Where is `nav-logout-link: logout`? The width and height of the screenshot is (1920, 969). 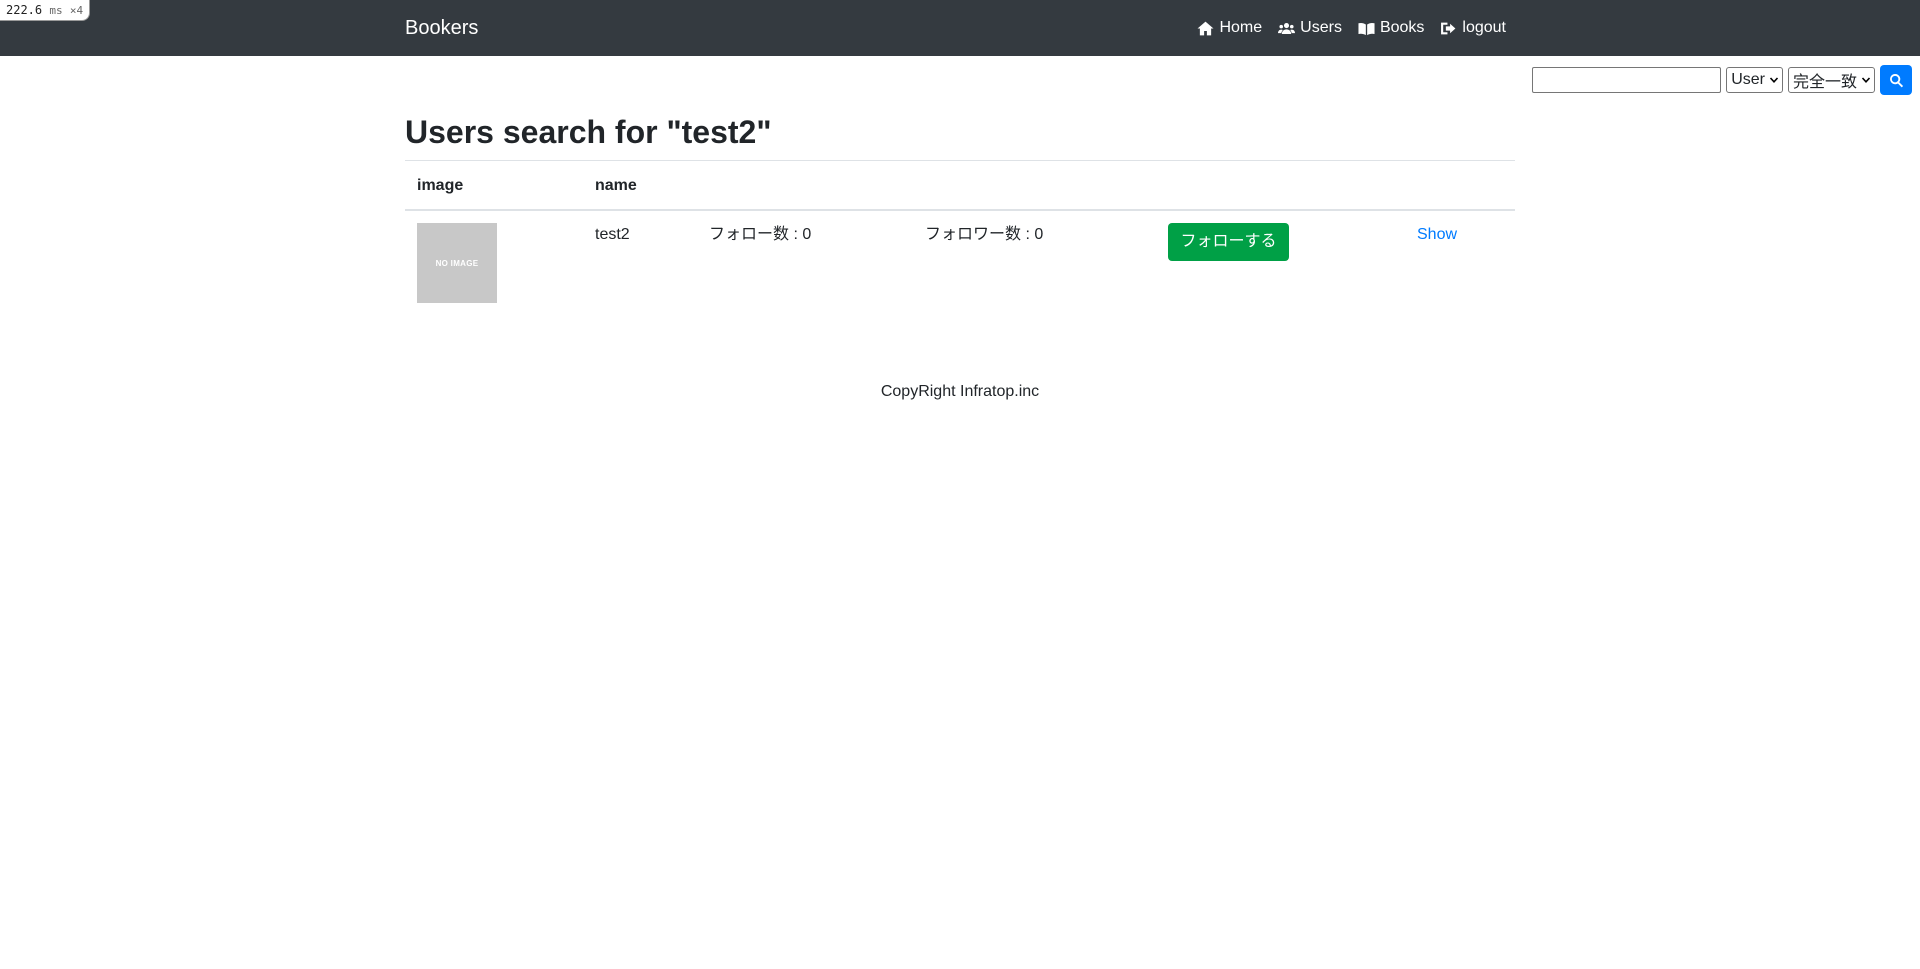 nav-logout-link: logout is located at coordinates (1473, 28).